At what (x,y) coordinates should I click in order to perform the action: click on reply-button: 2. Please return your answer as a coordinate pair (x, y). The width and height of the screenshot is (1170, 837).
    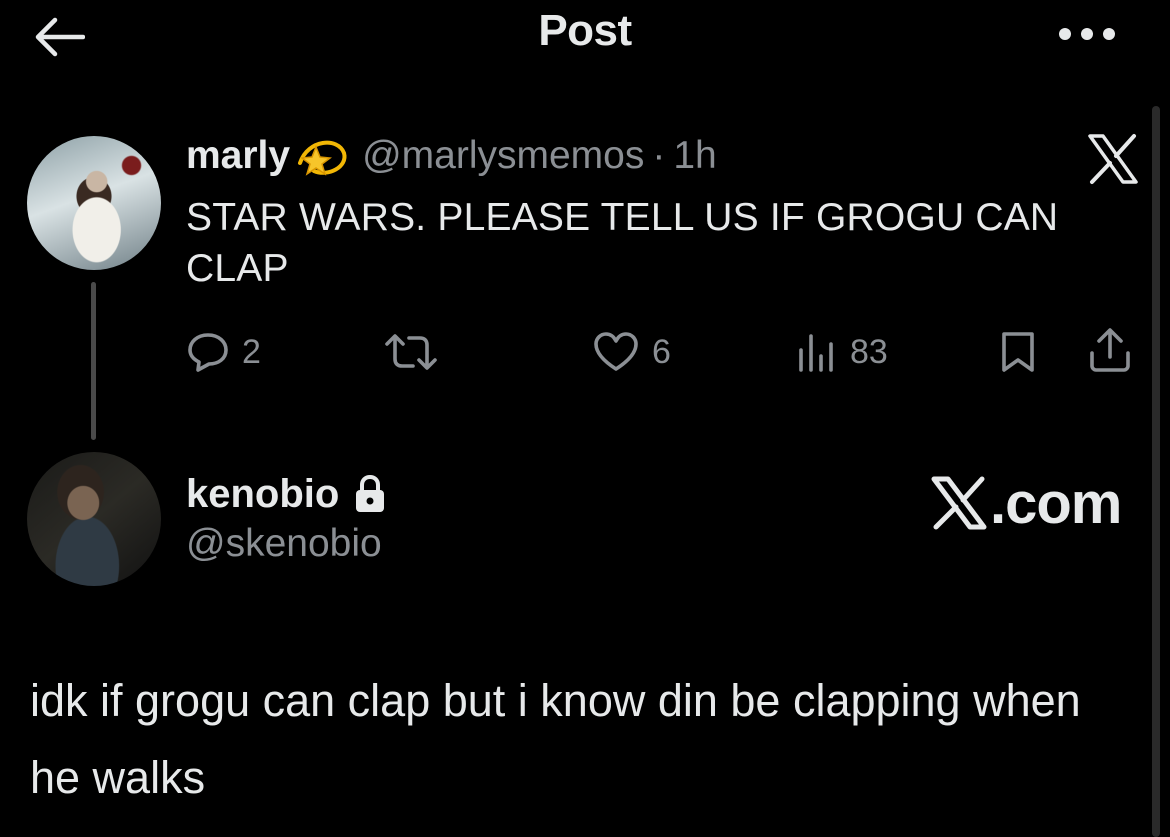
    Looking at the image, I should click on (223, 352).